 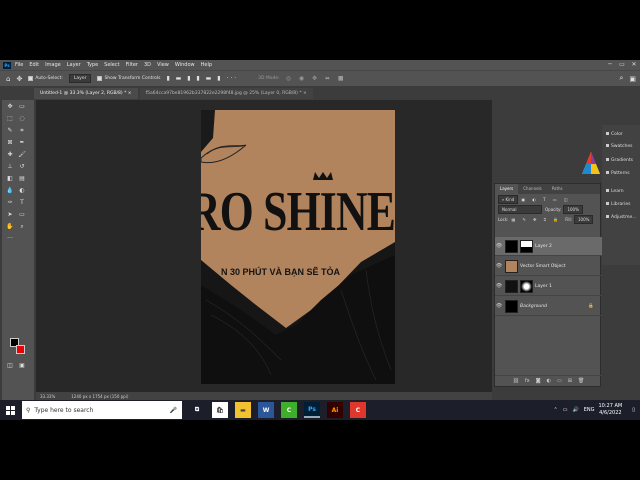 What do you see at coordinates (611, 410) in the screenshot?
I see `taskbar-clock: 10:27 AM 4/6/2022` at bounding box center [611, 410].